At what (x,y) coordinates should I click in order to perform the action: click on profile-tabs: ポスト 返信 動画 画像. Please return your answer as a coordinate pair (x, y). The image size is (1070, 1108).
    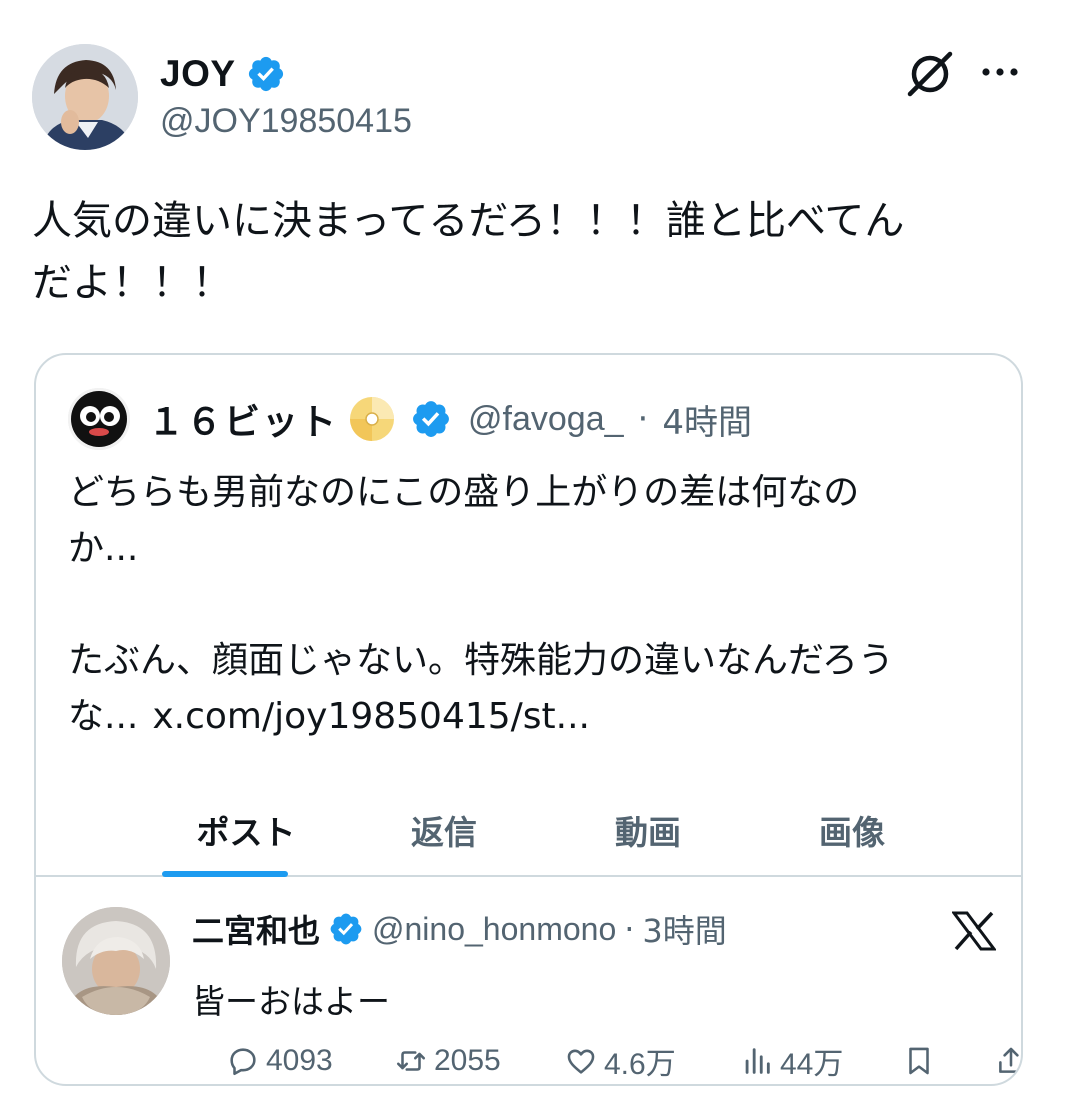
    Looking at the image, I should click on (528, 831).